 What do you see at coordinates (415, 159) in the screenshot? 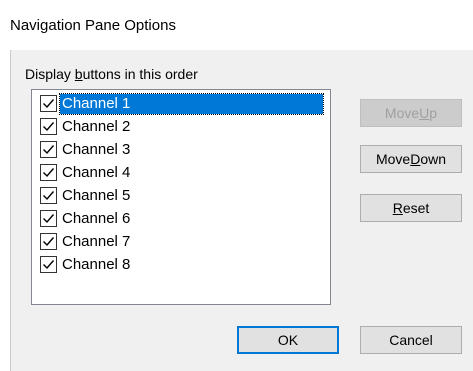
I see `move-down-accelerator: D` at bounding box center [415, 159].